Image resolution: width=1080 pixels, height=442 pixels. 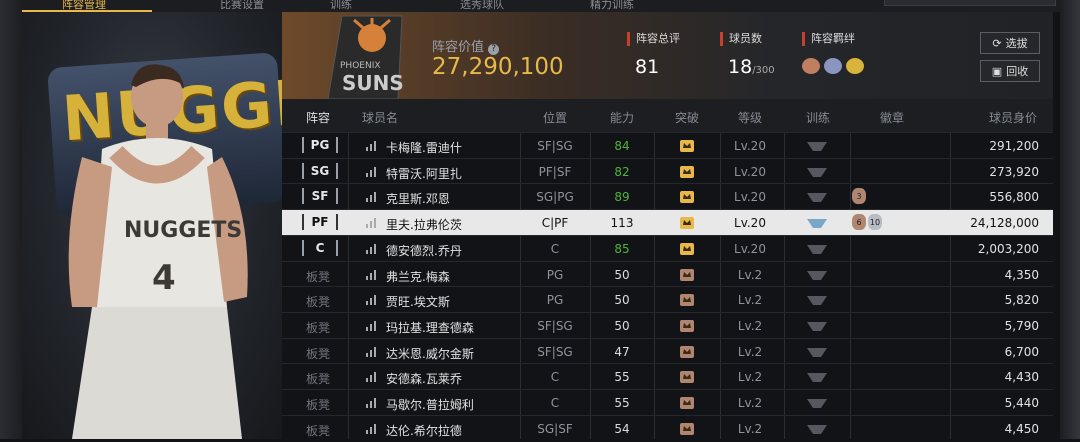 I want to click on table-row: 板凳 玛拉基.理查德森 SF|SG 50 Lv.2 5,790, so click(x=667, y=325).